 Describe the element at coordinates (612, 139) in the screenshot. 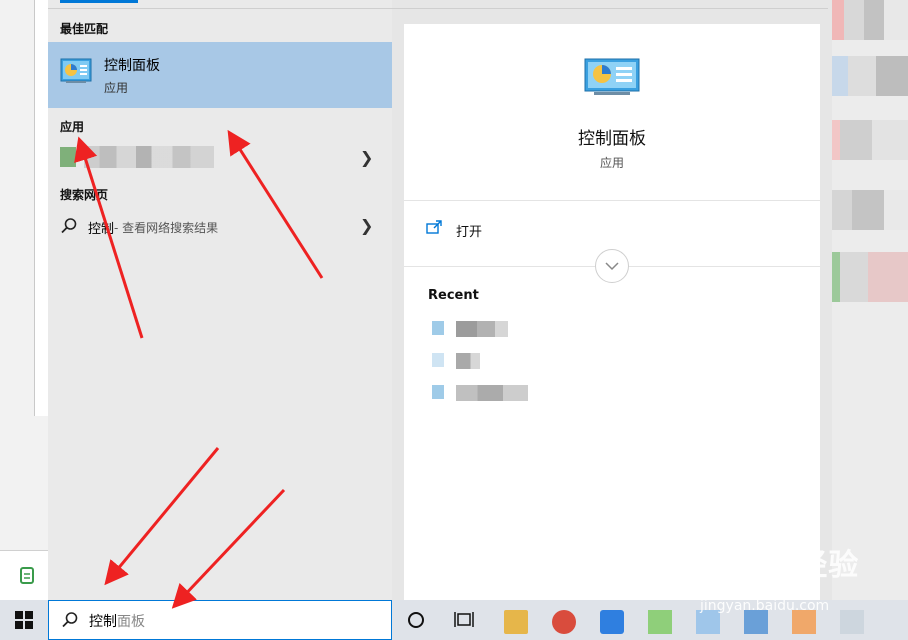

I see `detail-title: 控制面板` at that location.